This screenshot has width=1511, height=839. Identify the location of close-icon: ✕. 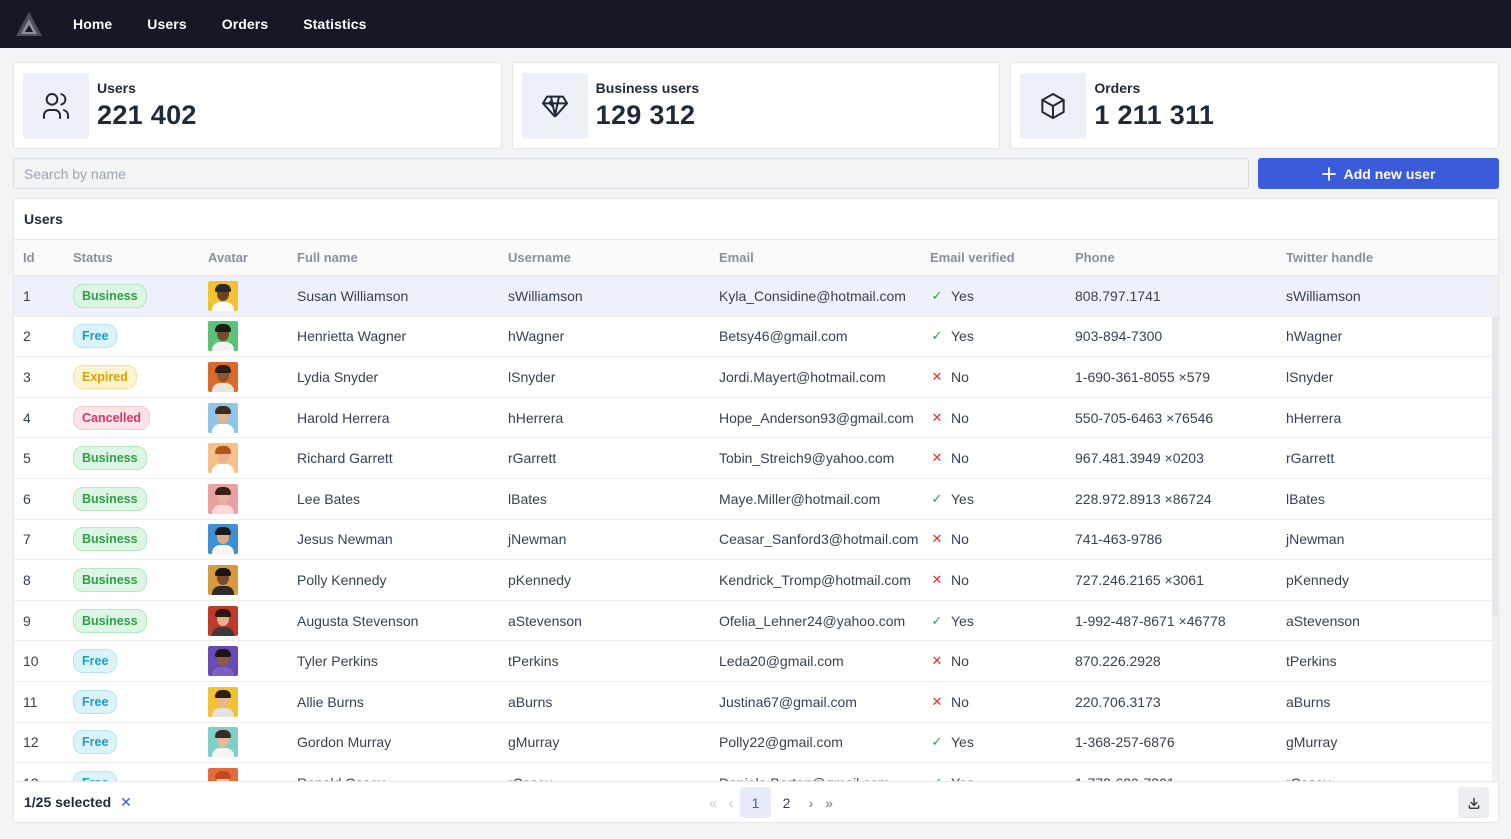
(126, 802).